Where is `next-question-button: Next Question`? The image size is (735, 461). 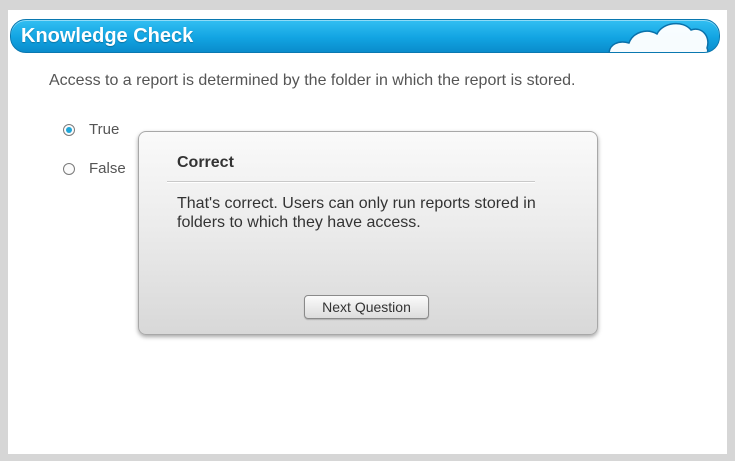 next-question-button: Next Question is located at coordinates (366, 307).